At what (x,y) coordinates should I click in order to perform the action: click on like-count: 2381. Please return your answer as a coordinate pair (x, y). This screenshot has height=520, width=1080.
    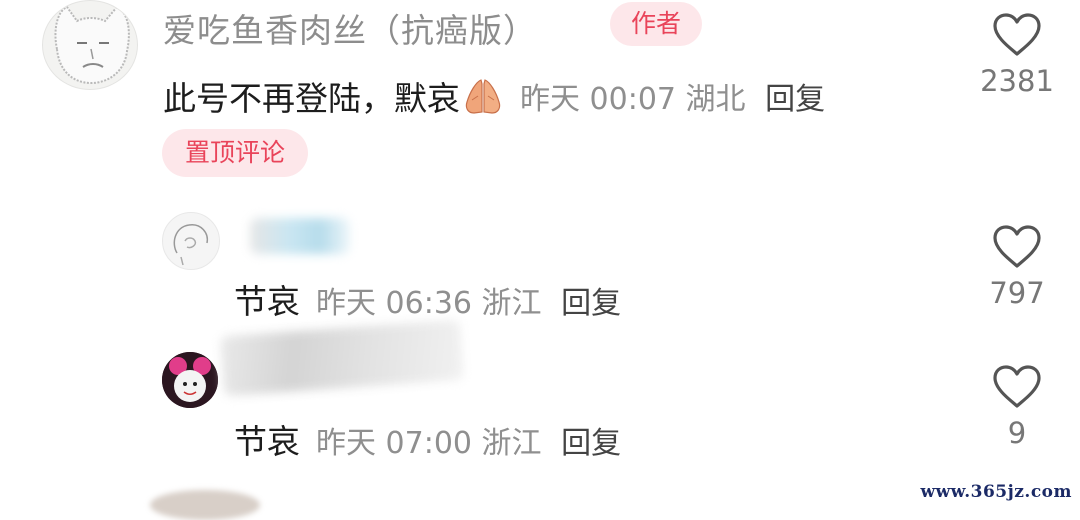
    Looking at the image, I should click on (1017, 81).